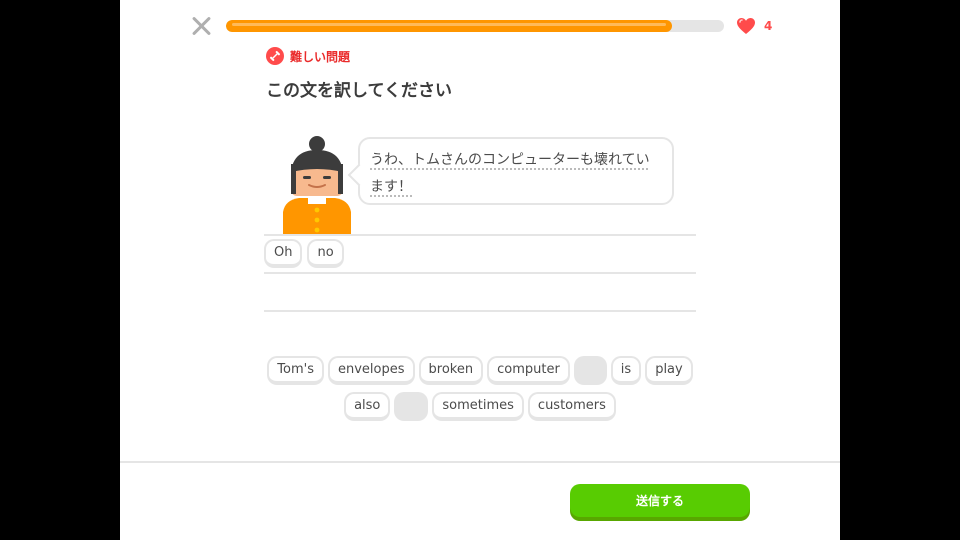 This screenshot has width=960, height=540. What do you see at coordinates (660, 500) in the screenshot?
I see `submit-button: 送信する` at bounding box center [660, 500].